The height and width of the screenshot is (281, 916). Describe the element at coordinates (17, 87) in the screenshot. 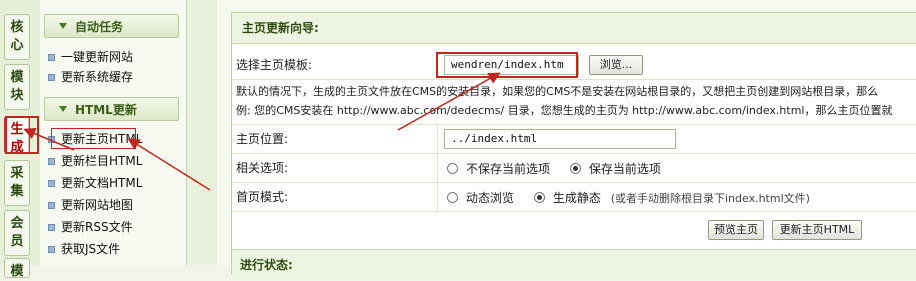

I see `tab-modules: 模块` at that location.